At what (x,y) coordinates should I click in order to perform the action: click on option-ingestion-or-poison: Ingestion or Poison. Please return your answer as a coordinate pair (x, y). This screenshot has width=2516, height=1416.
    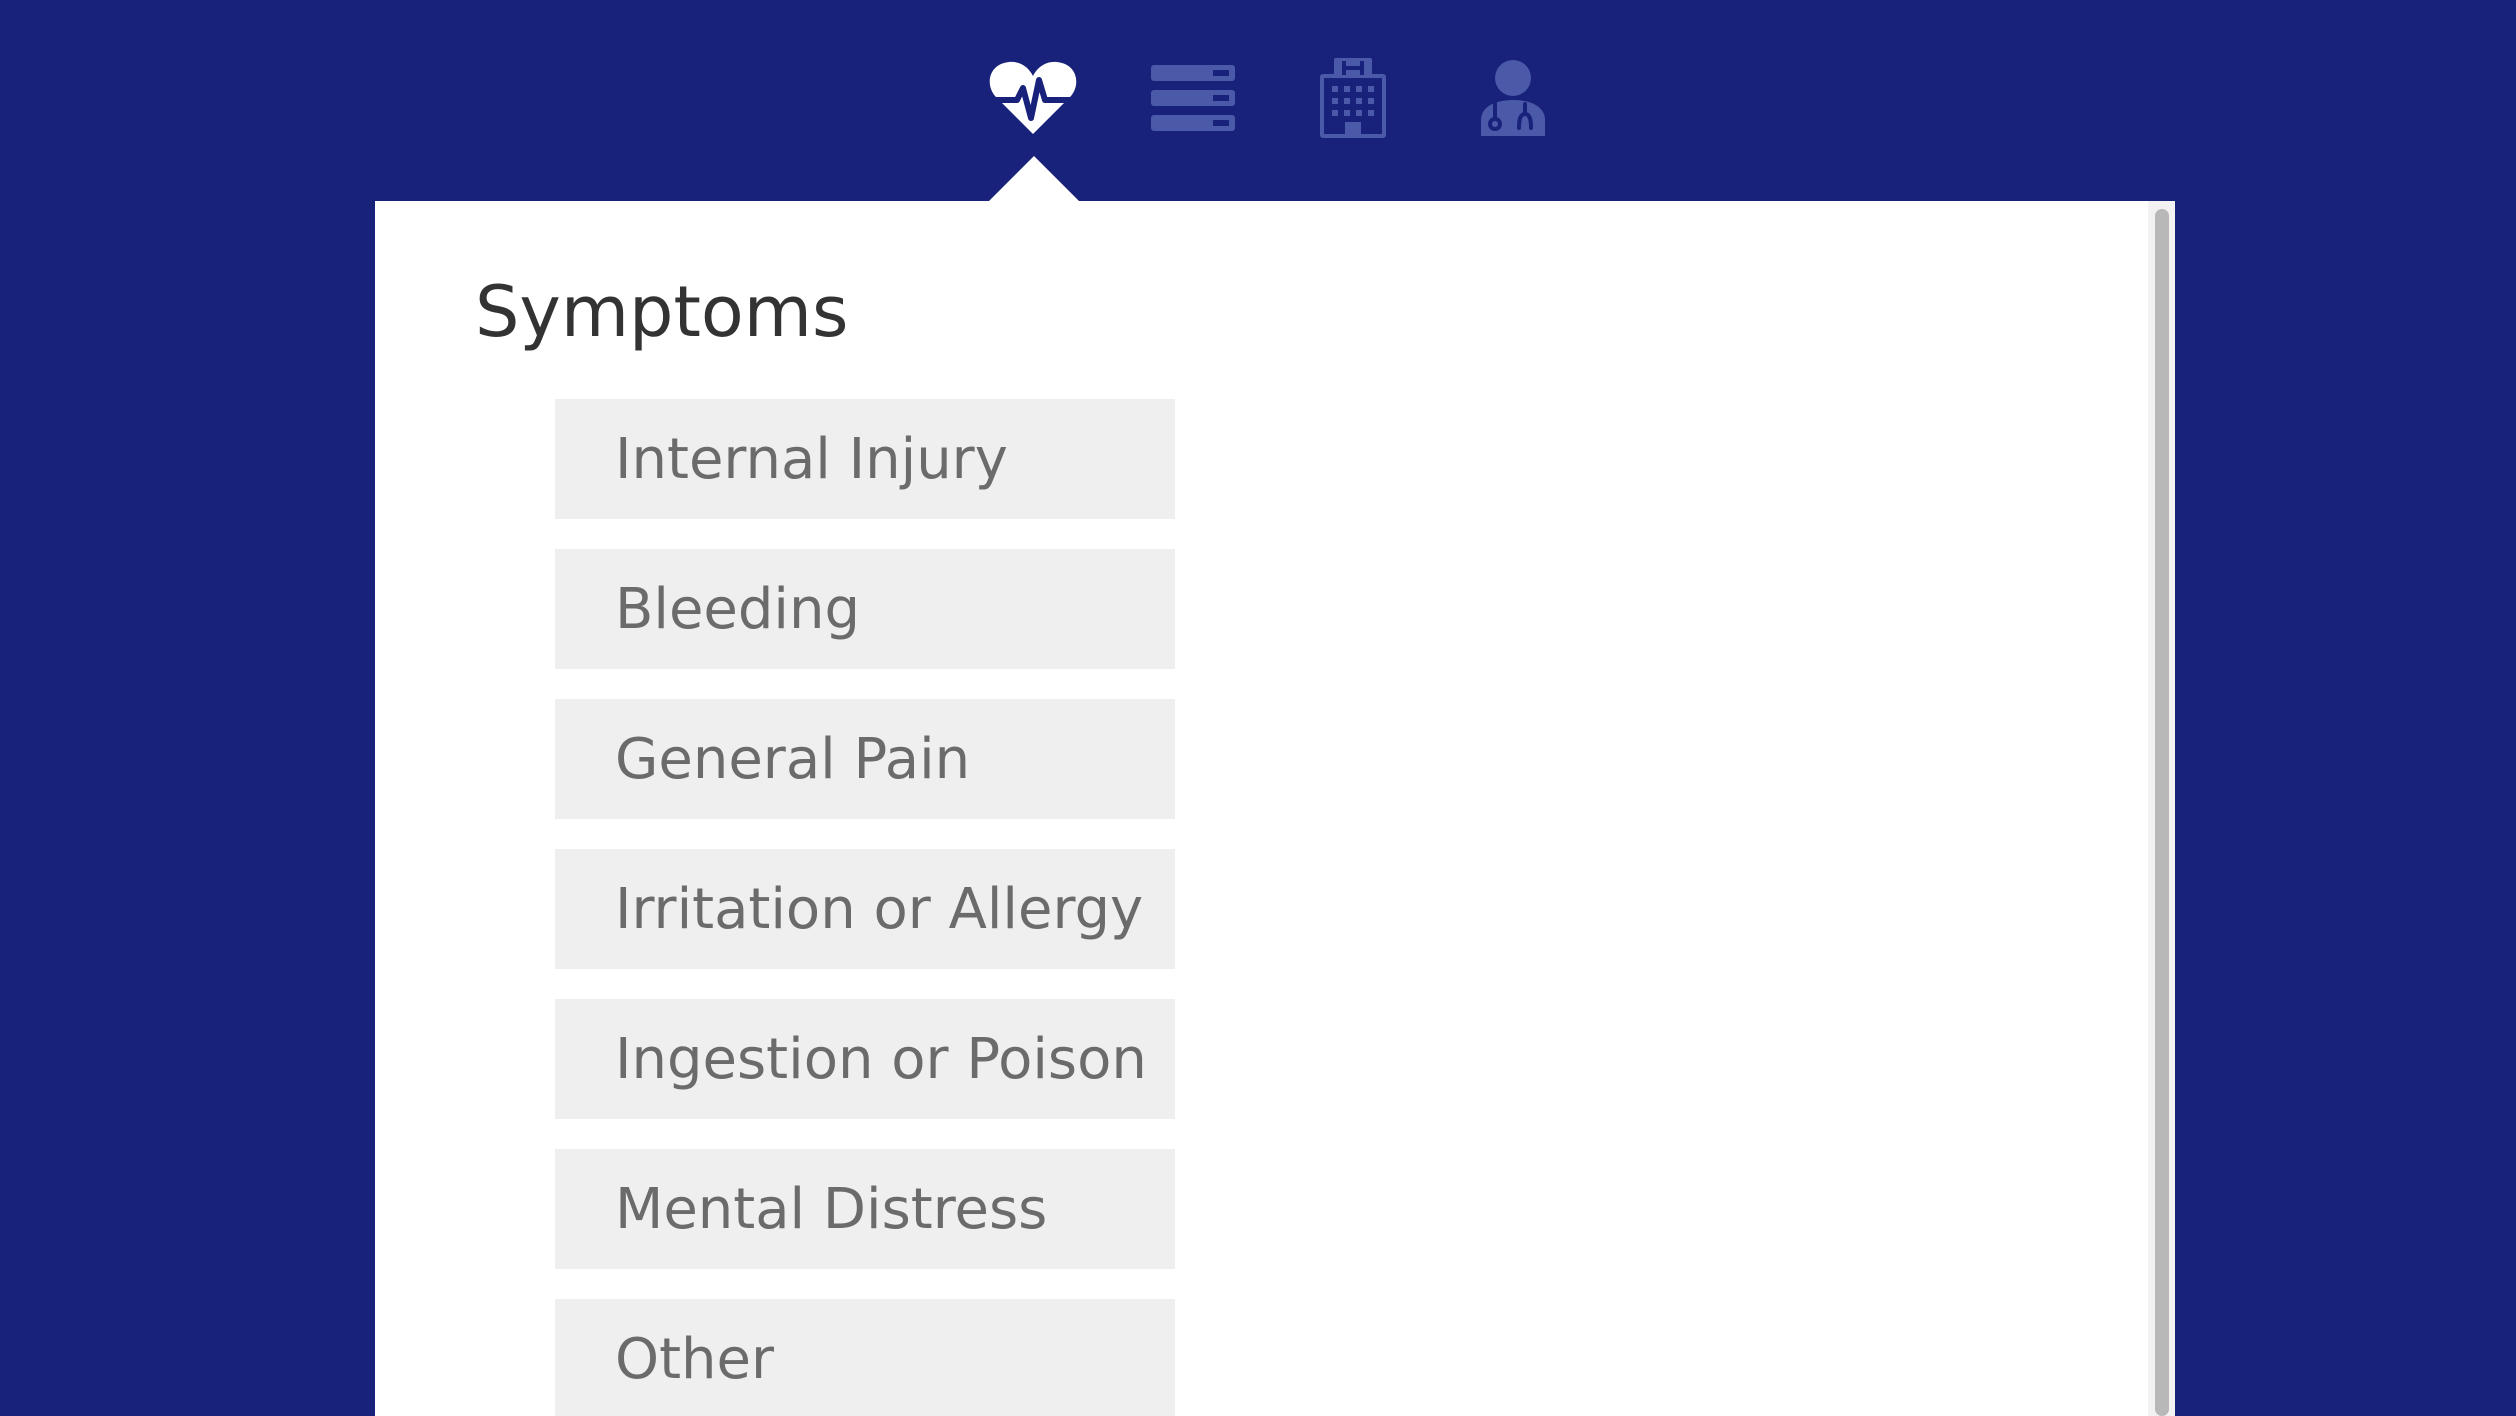
    Looking at the image, I should click on (865, 1059).